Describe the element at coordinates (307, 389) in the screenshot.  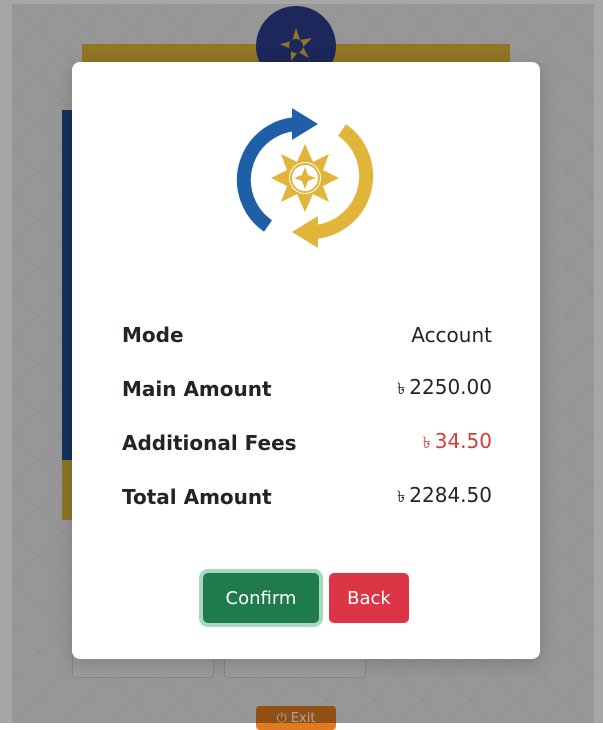
I see `detail-row-main-amount: Main Amount ৳ 2250.00` at that location.